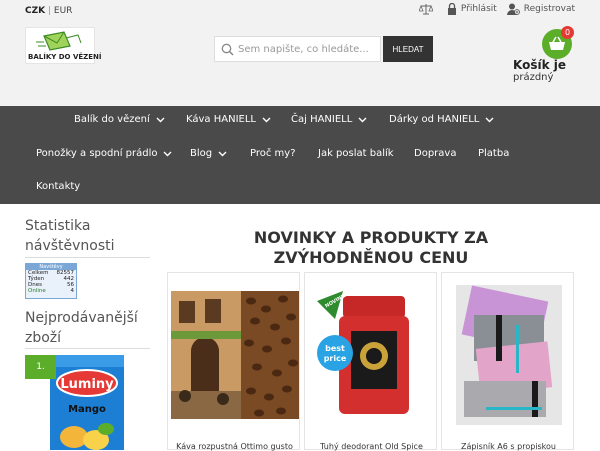 This screenshot has height=451, width=600. What do you see at coordinates (43, 338) in the screenshot?
I see `bestseller-heading-line2: zboží` at bounding box center [43, 338].